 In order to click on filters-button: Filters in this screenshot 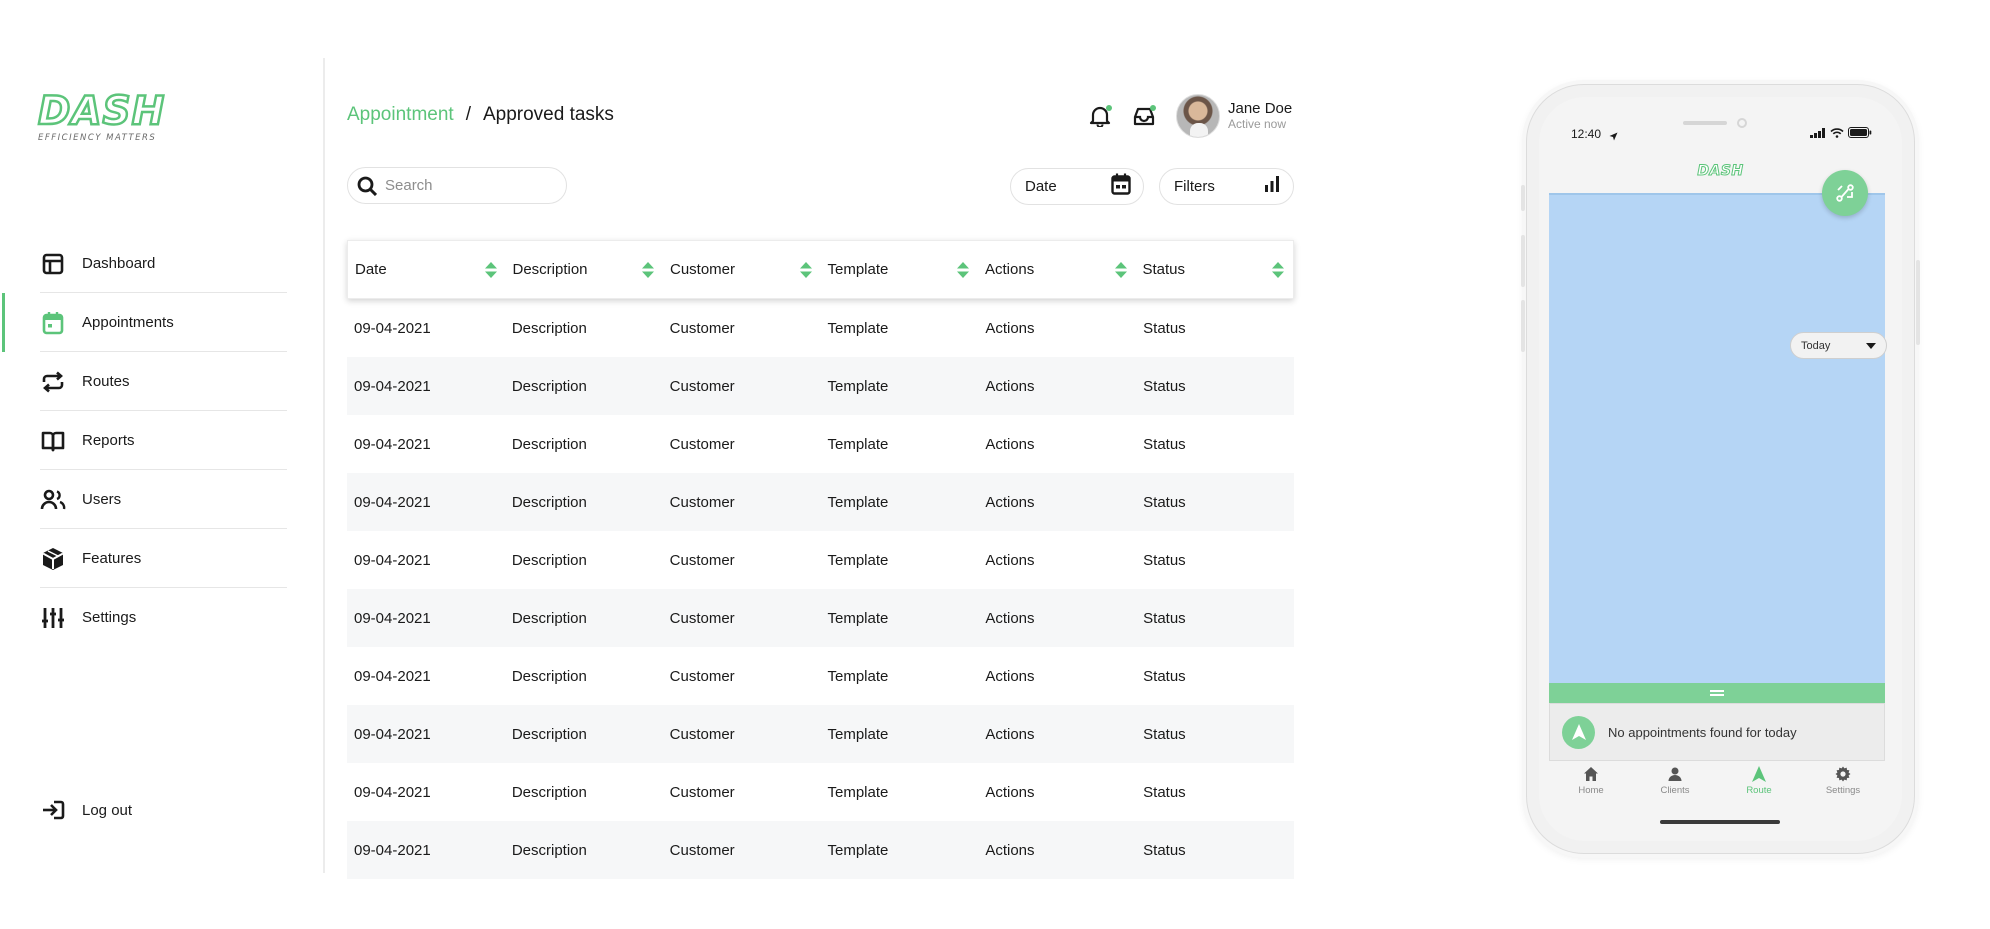, I will do `click(1226, 186)`.